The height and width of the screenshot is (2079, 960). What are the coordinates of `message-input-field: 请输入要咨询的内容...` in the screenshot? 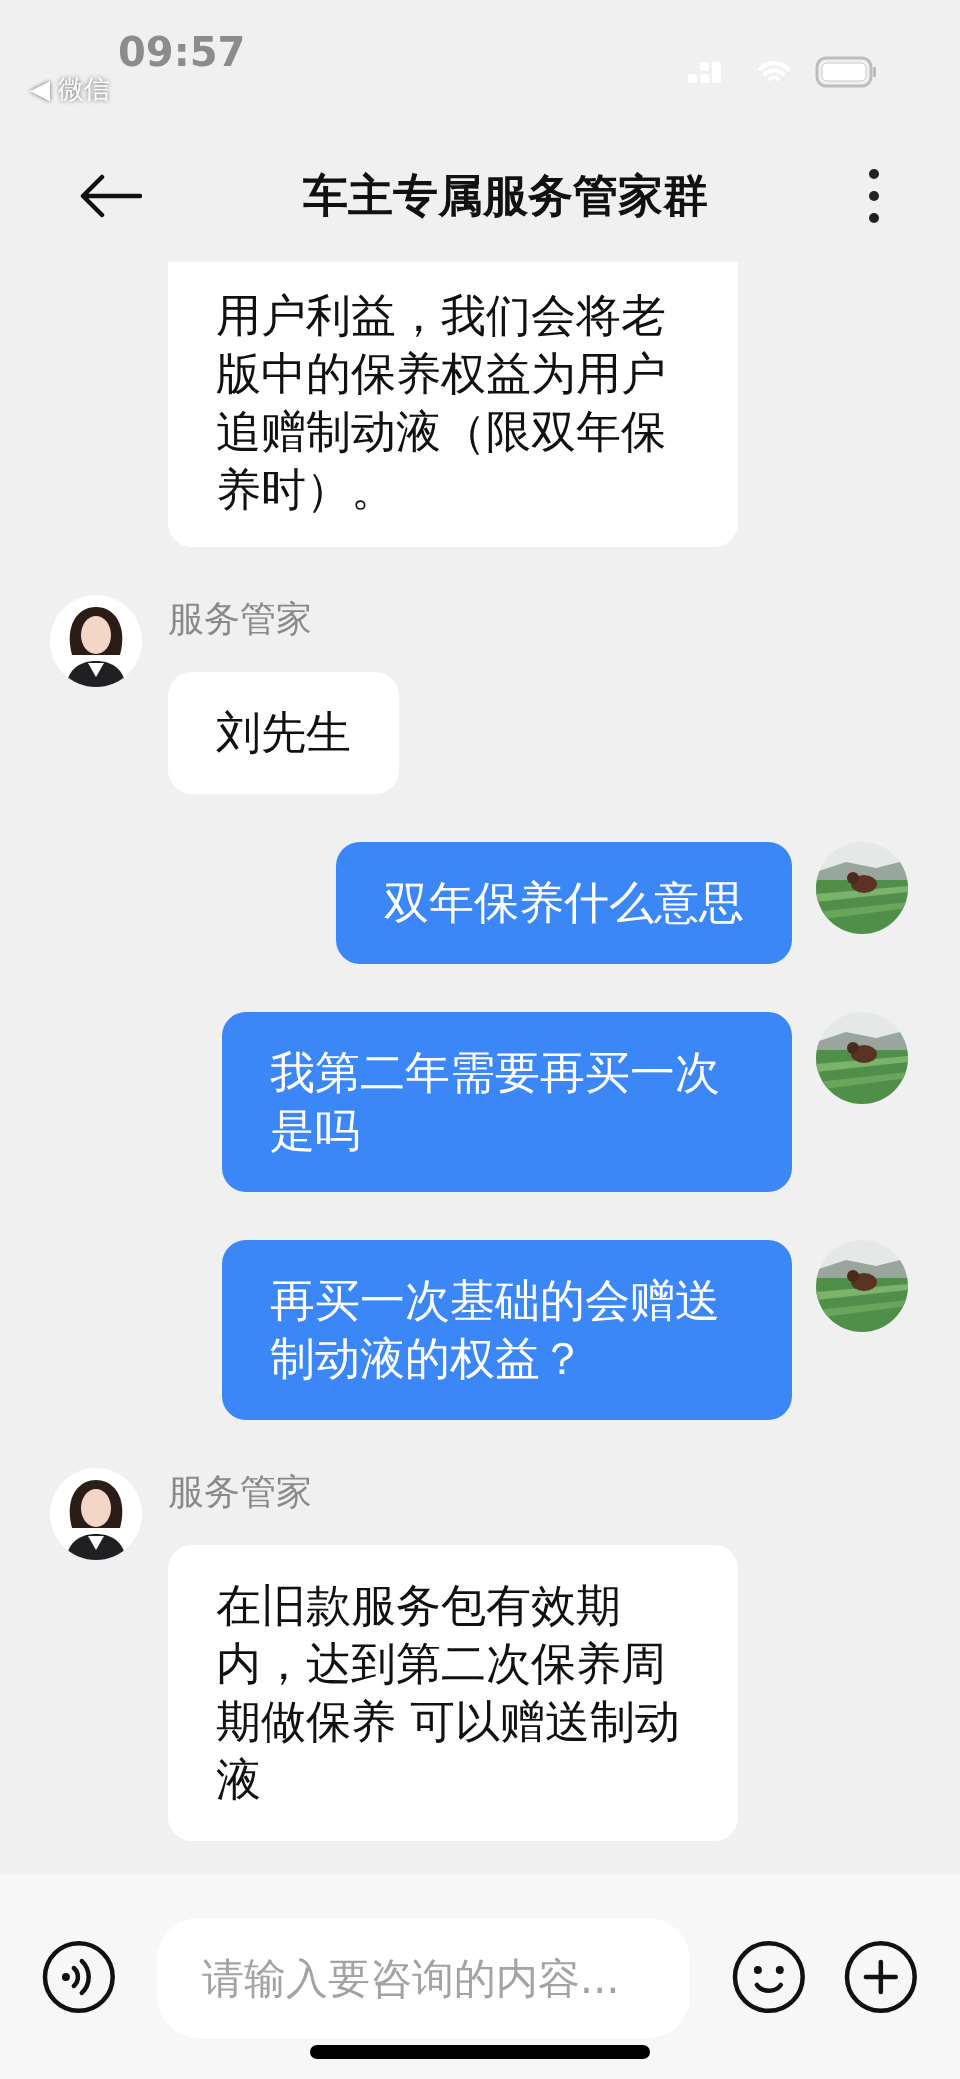 It's located at (423, 1978).